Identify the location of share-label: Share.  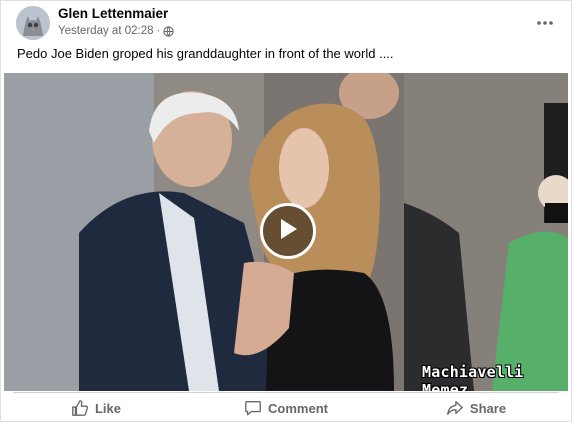
(488, 408).